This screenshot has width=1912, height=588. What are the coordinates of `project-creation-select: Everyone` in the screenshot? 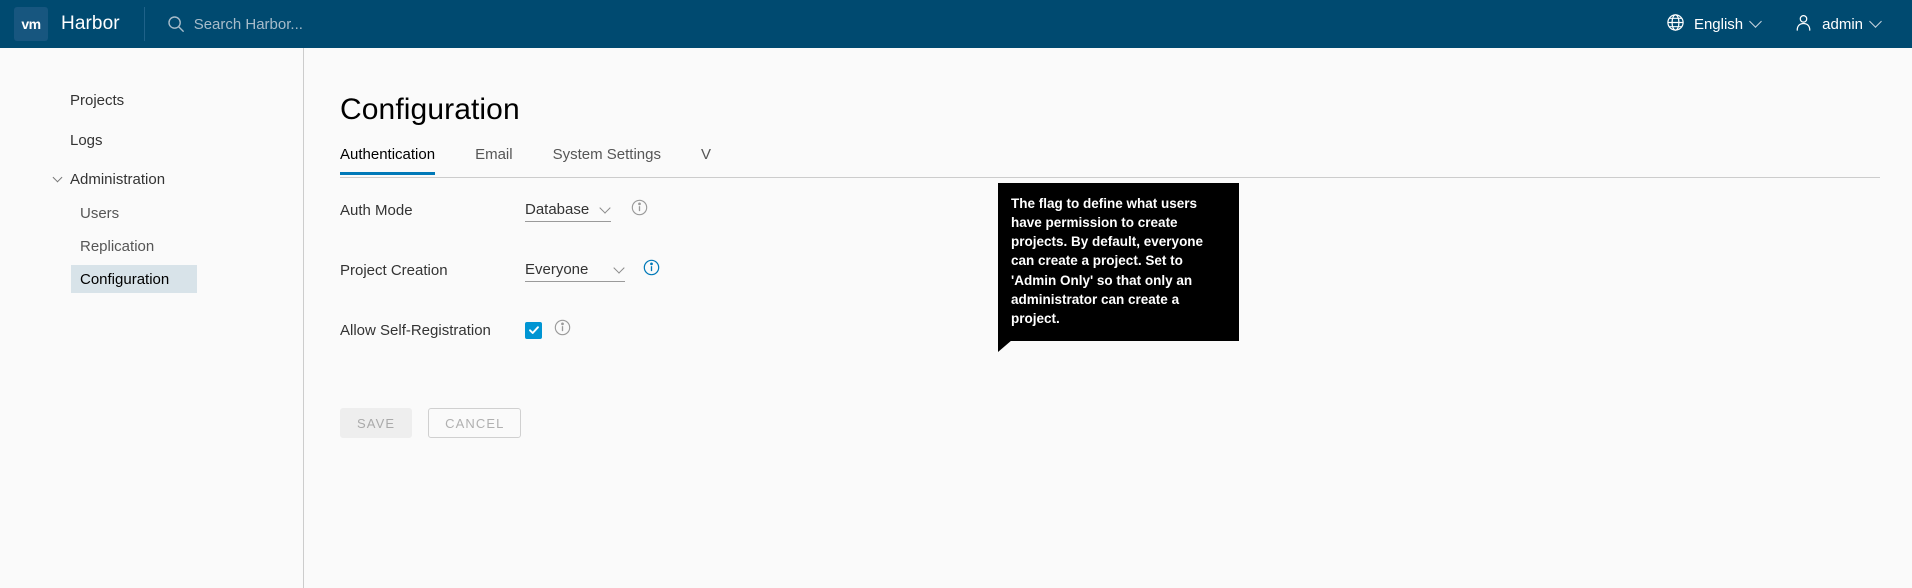 It's located at (575, 270).